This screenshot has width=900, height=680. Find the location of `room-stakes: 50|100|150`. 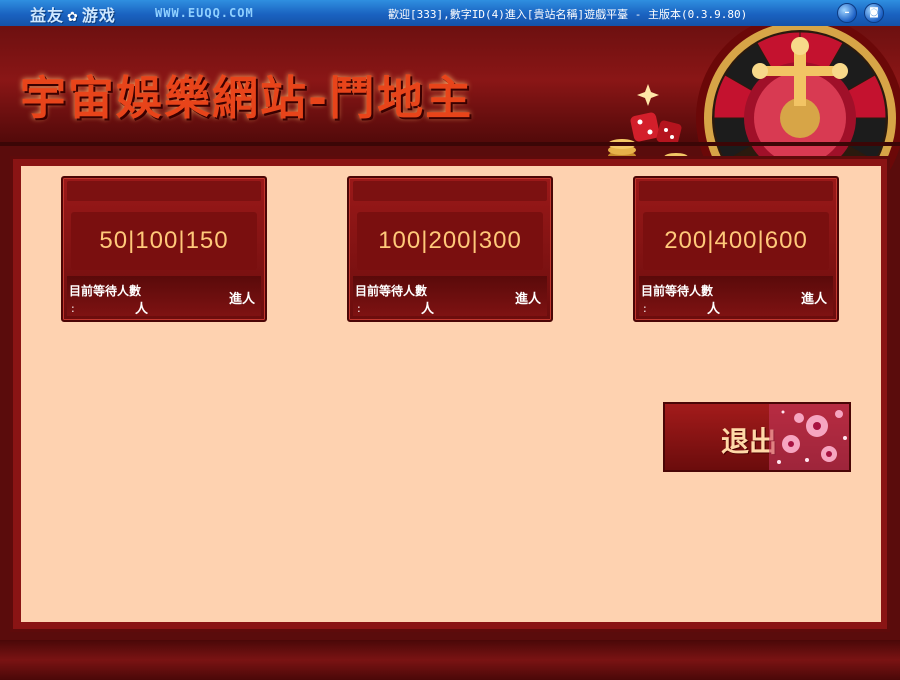

room-stakes: 50|100|150 is located at coordinates (164, 241).